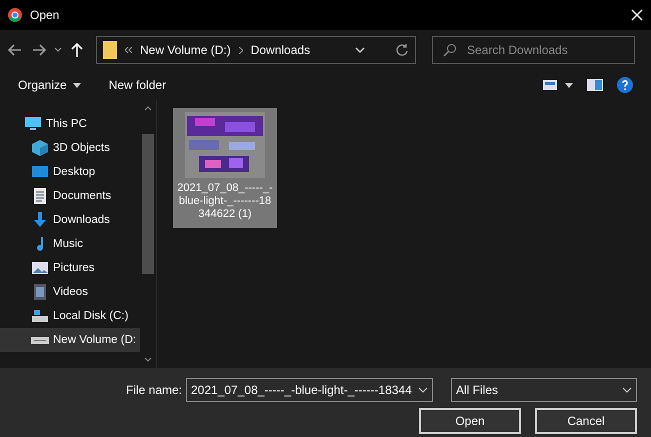  What do you see at coordinates (40, 268) in the screenshot?
I see `pictures-icon` at bounding box center [40, 268].